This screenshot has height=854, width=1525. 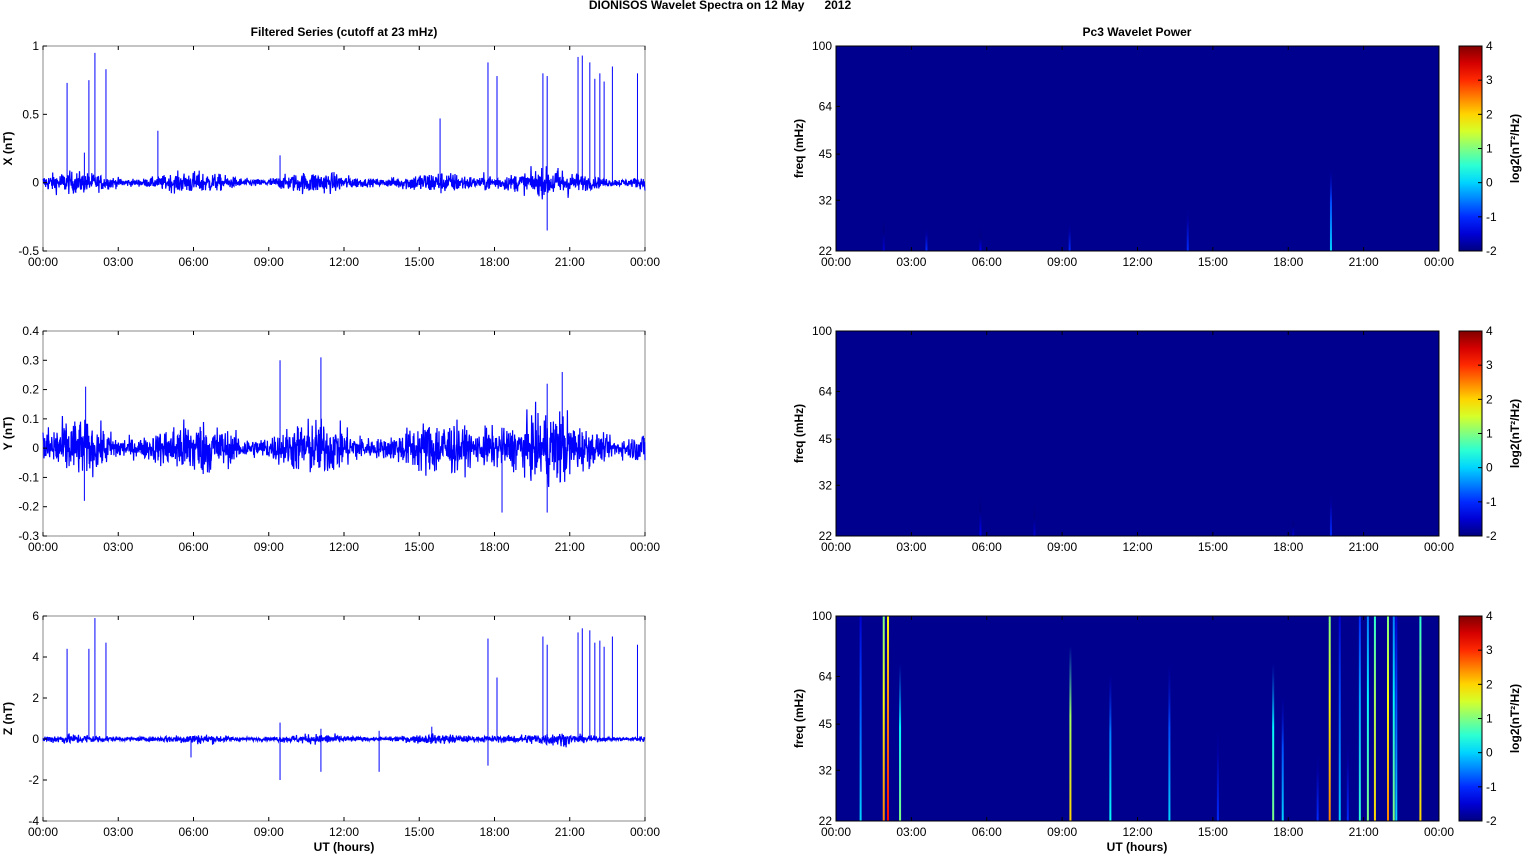 What do you see at coordinates (826, 770) in the screenshot?
I see `spec-3-y-tick-label: 32` at bounding box center [826, 770].